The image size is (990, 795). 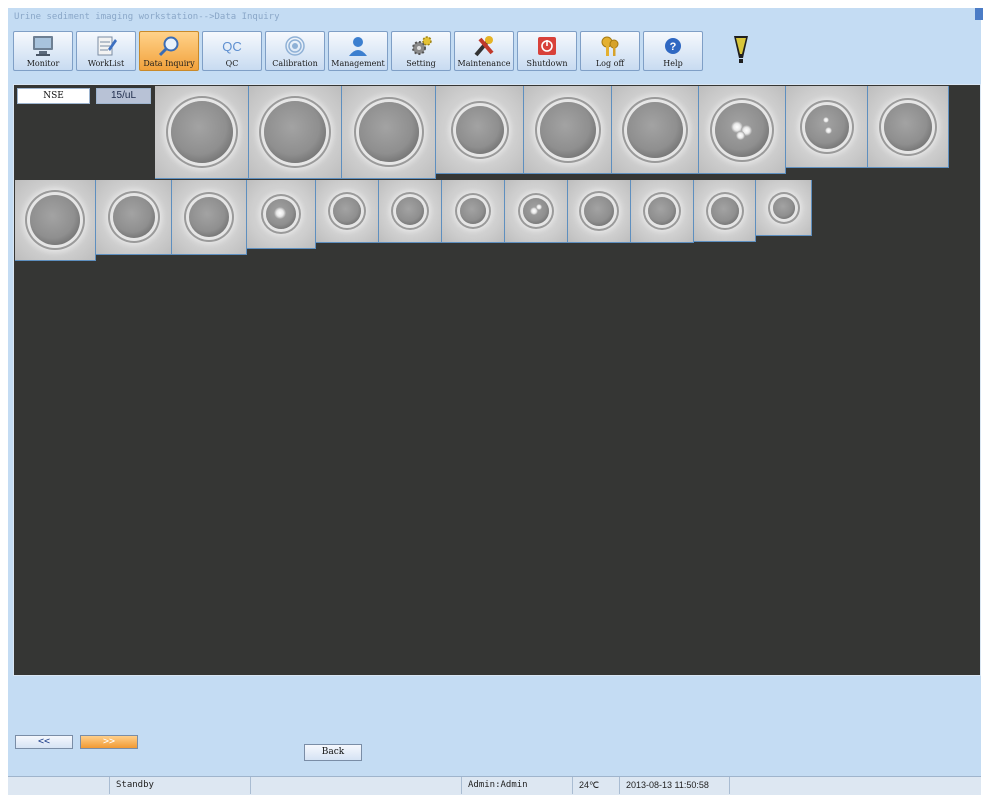 I want to click on management-label: Management, so click(x=358, y=63).